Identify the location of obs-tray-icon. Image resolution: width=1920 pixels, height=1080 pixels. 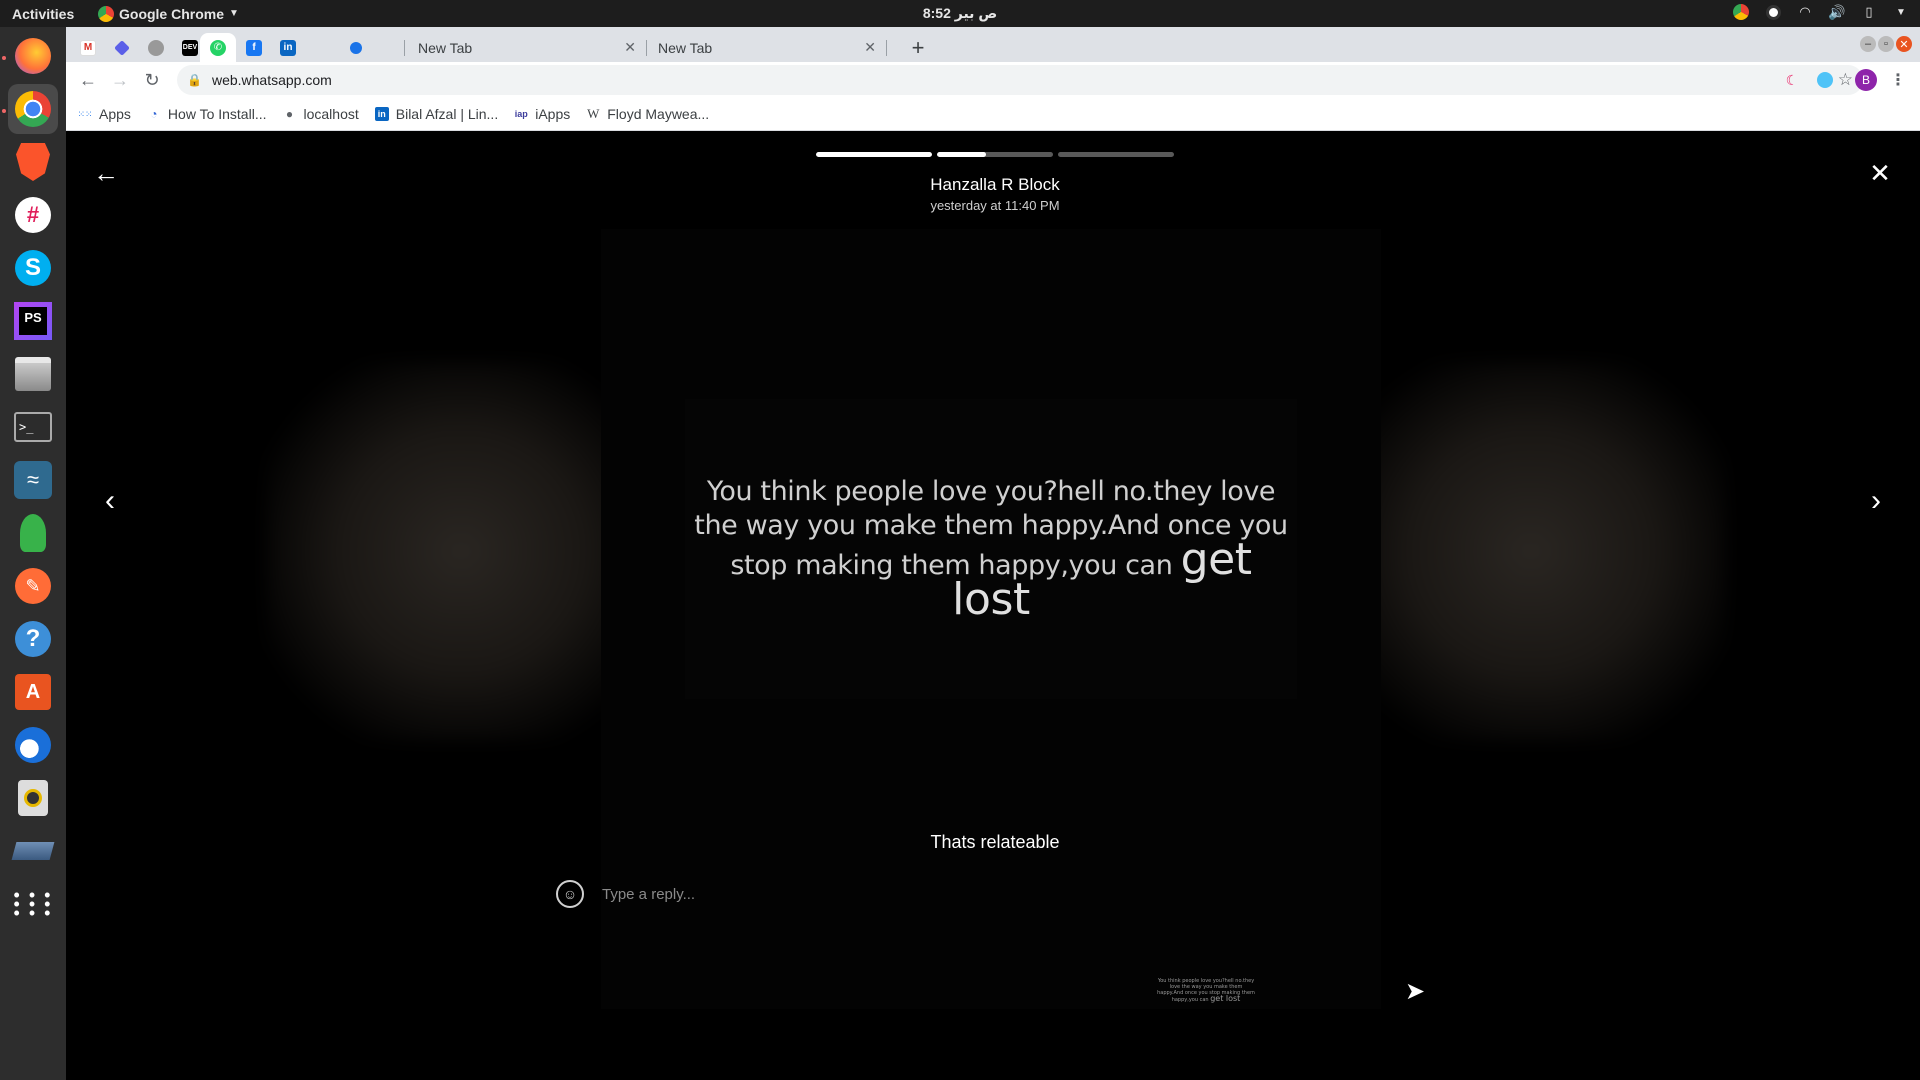
(1773, 12).